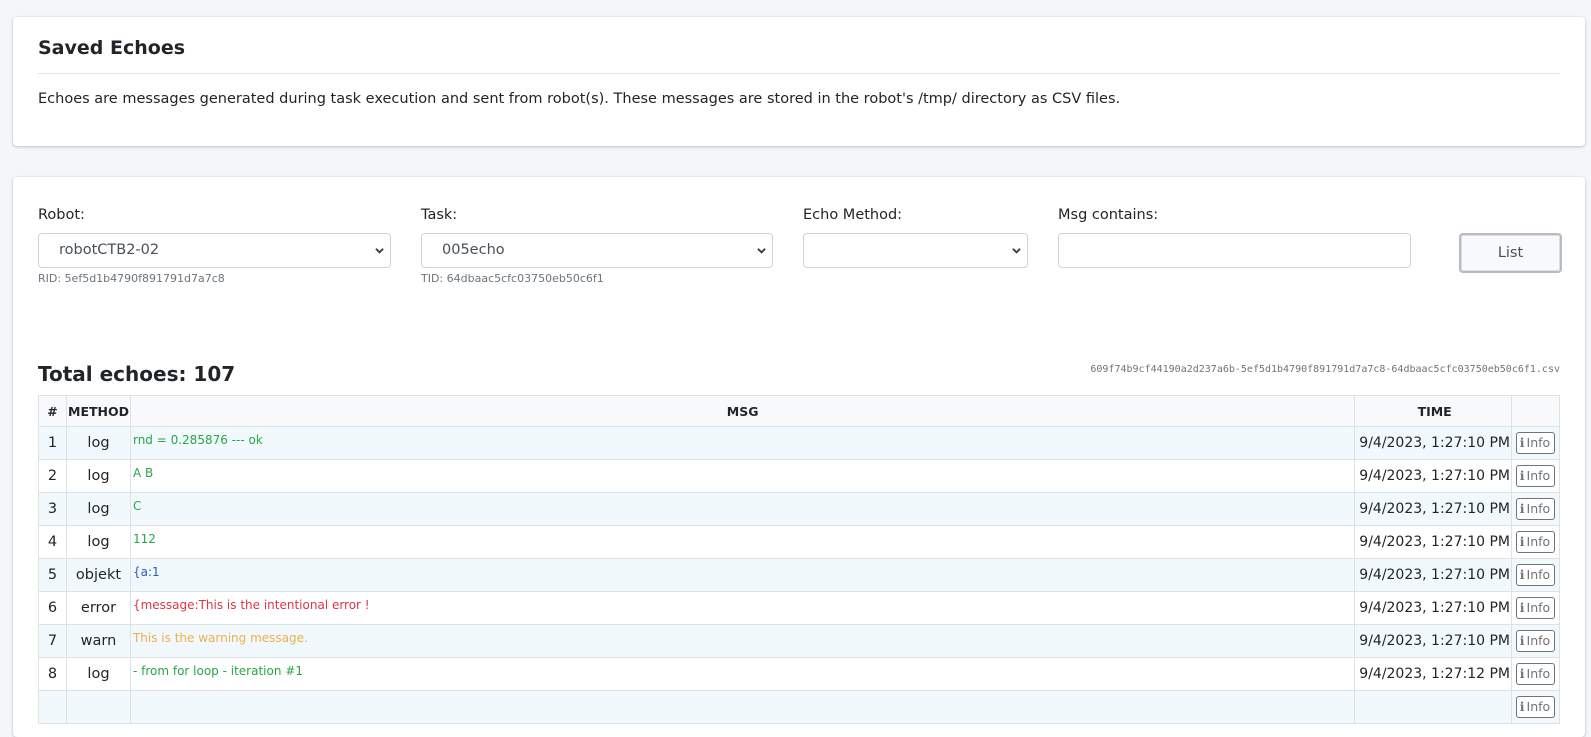 The height and width of the screenshot is (737, 1591). I want to click on table-row: 4 log 112 9/4/2023, 1:27:10 PM i Info, so click(799, 542).